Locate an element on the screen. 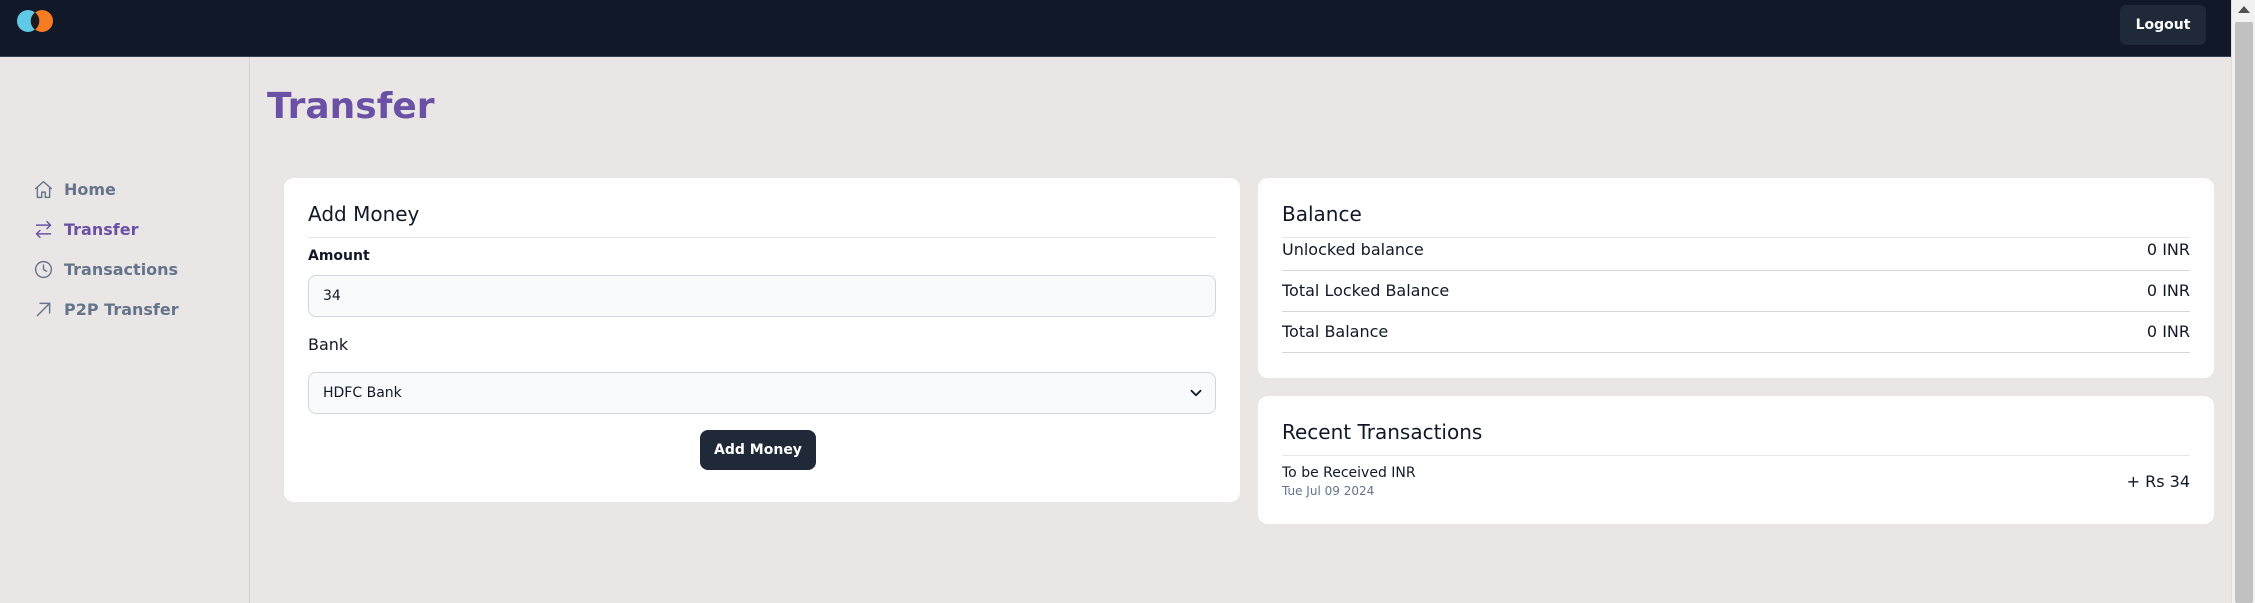  arrow-up-right-icon is located at coordinates (43, 309).